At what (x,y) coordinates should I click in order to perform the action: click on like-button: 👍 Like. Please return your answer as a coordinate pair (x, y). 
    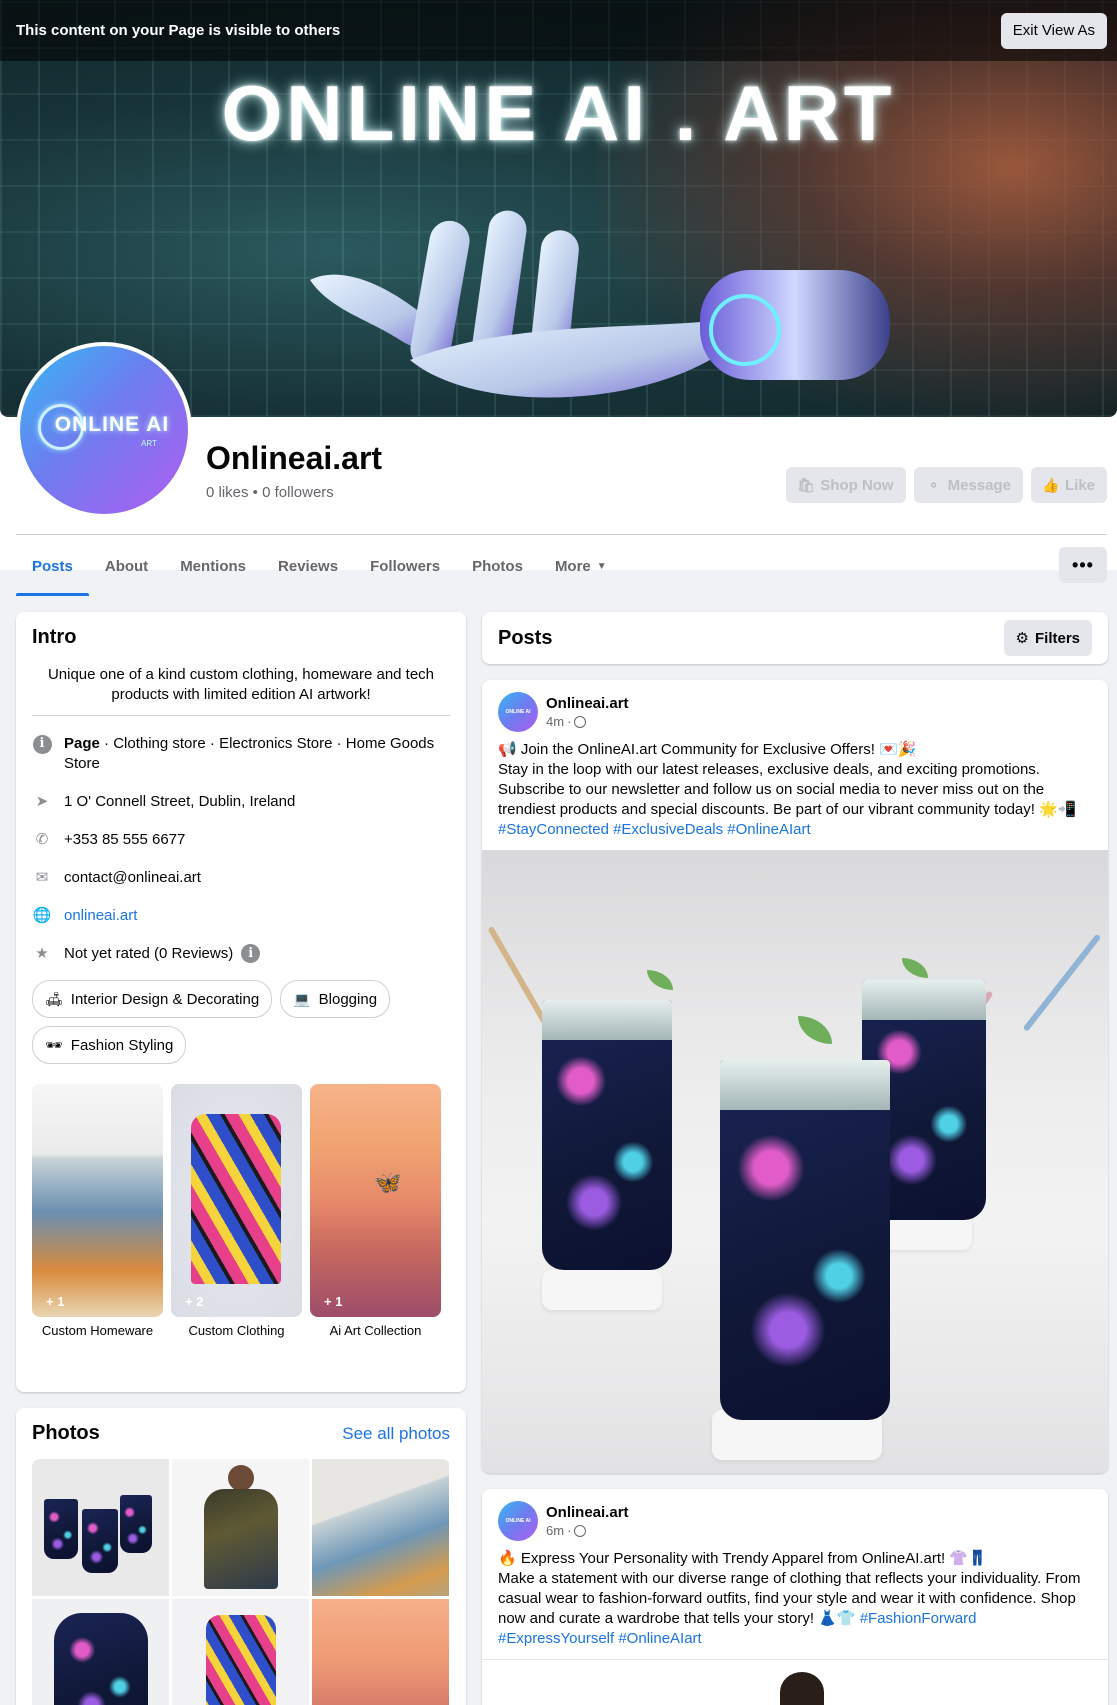
    Looking at the image, I should click on (1068, 485).